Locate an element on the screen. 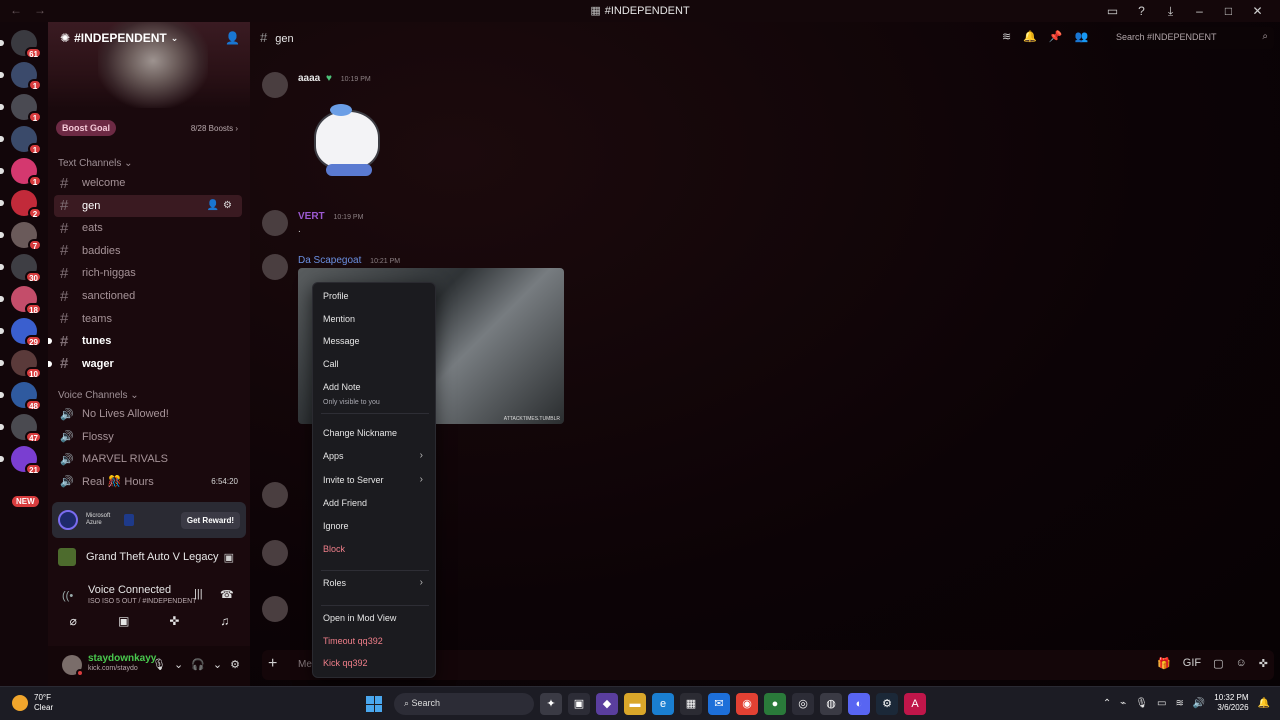  weather-widget: 70°F Clear is located at coordinates (32, 703).